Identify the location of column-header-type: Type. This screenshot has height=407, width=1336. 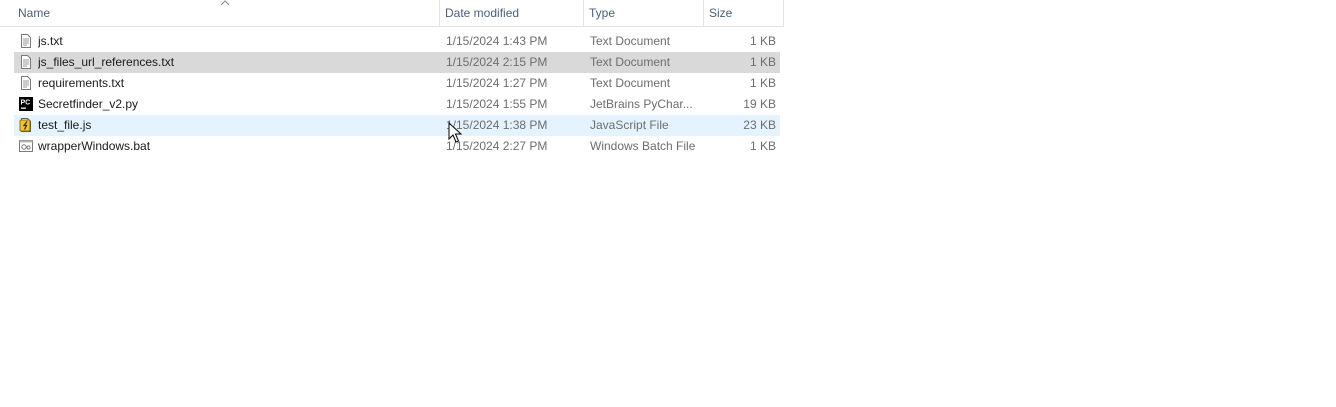
(643, 13).